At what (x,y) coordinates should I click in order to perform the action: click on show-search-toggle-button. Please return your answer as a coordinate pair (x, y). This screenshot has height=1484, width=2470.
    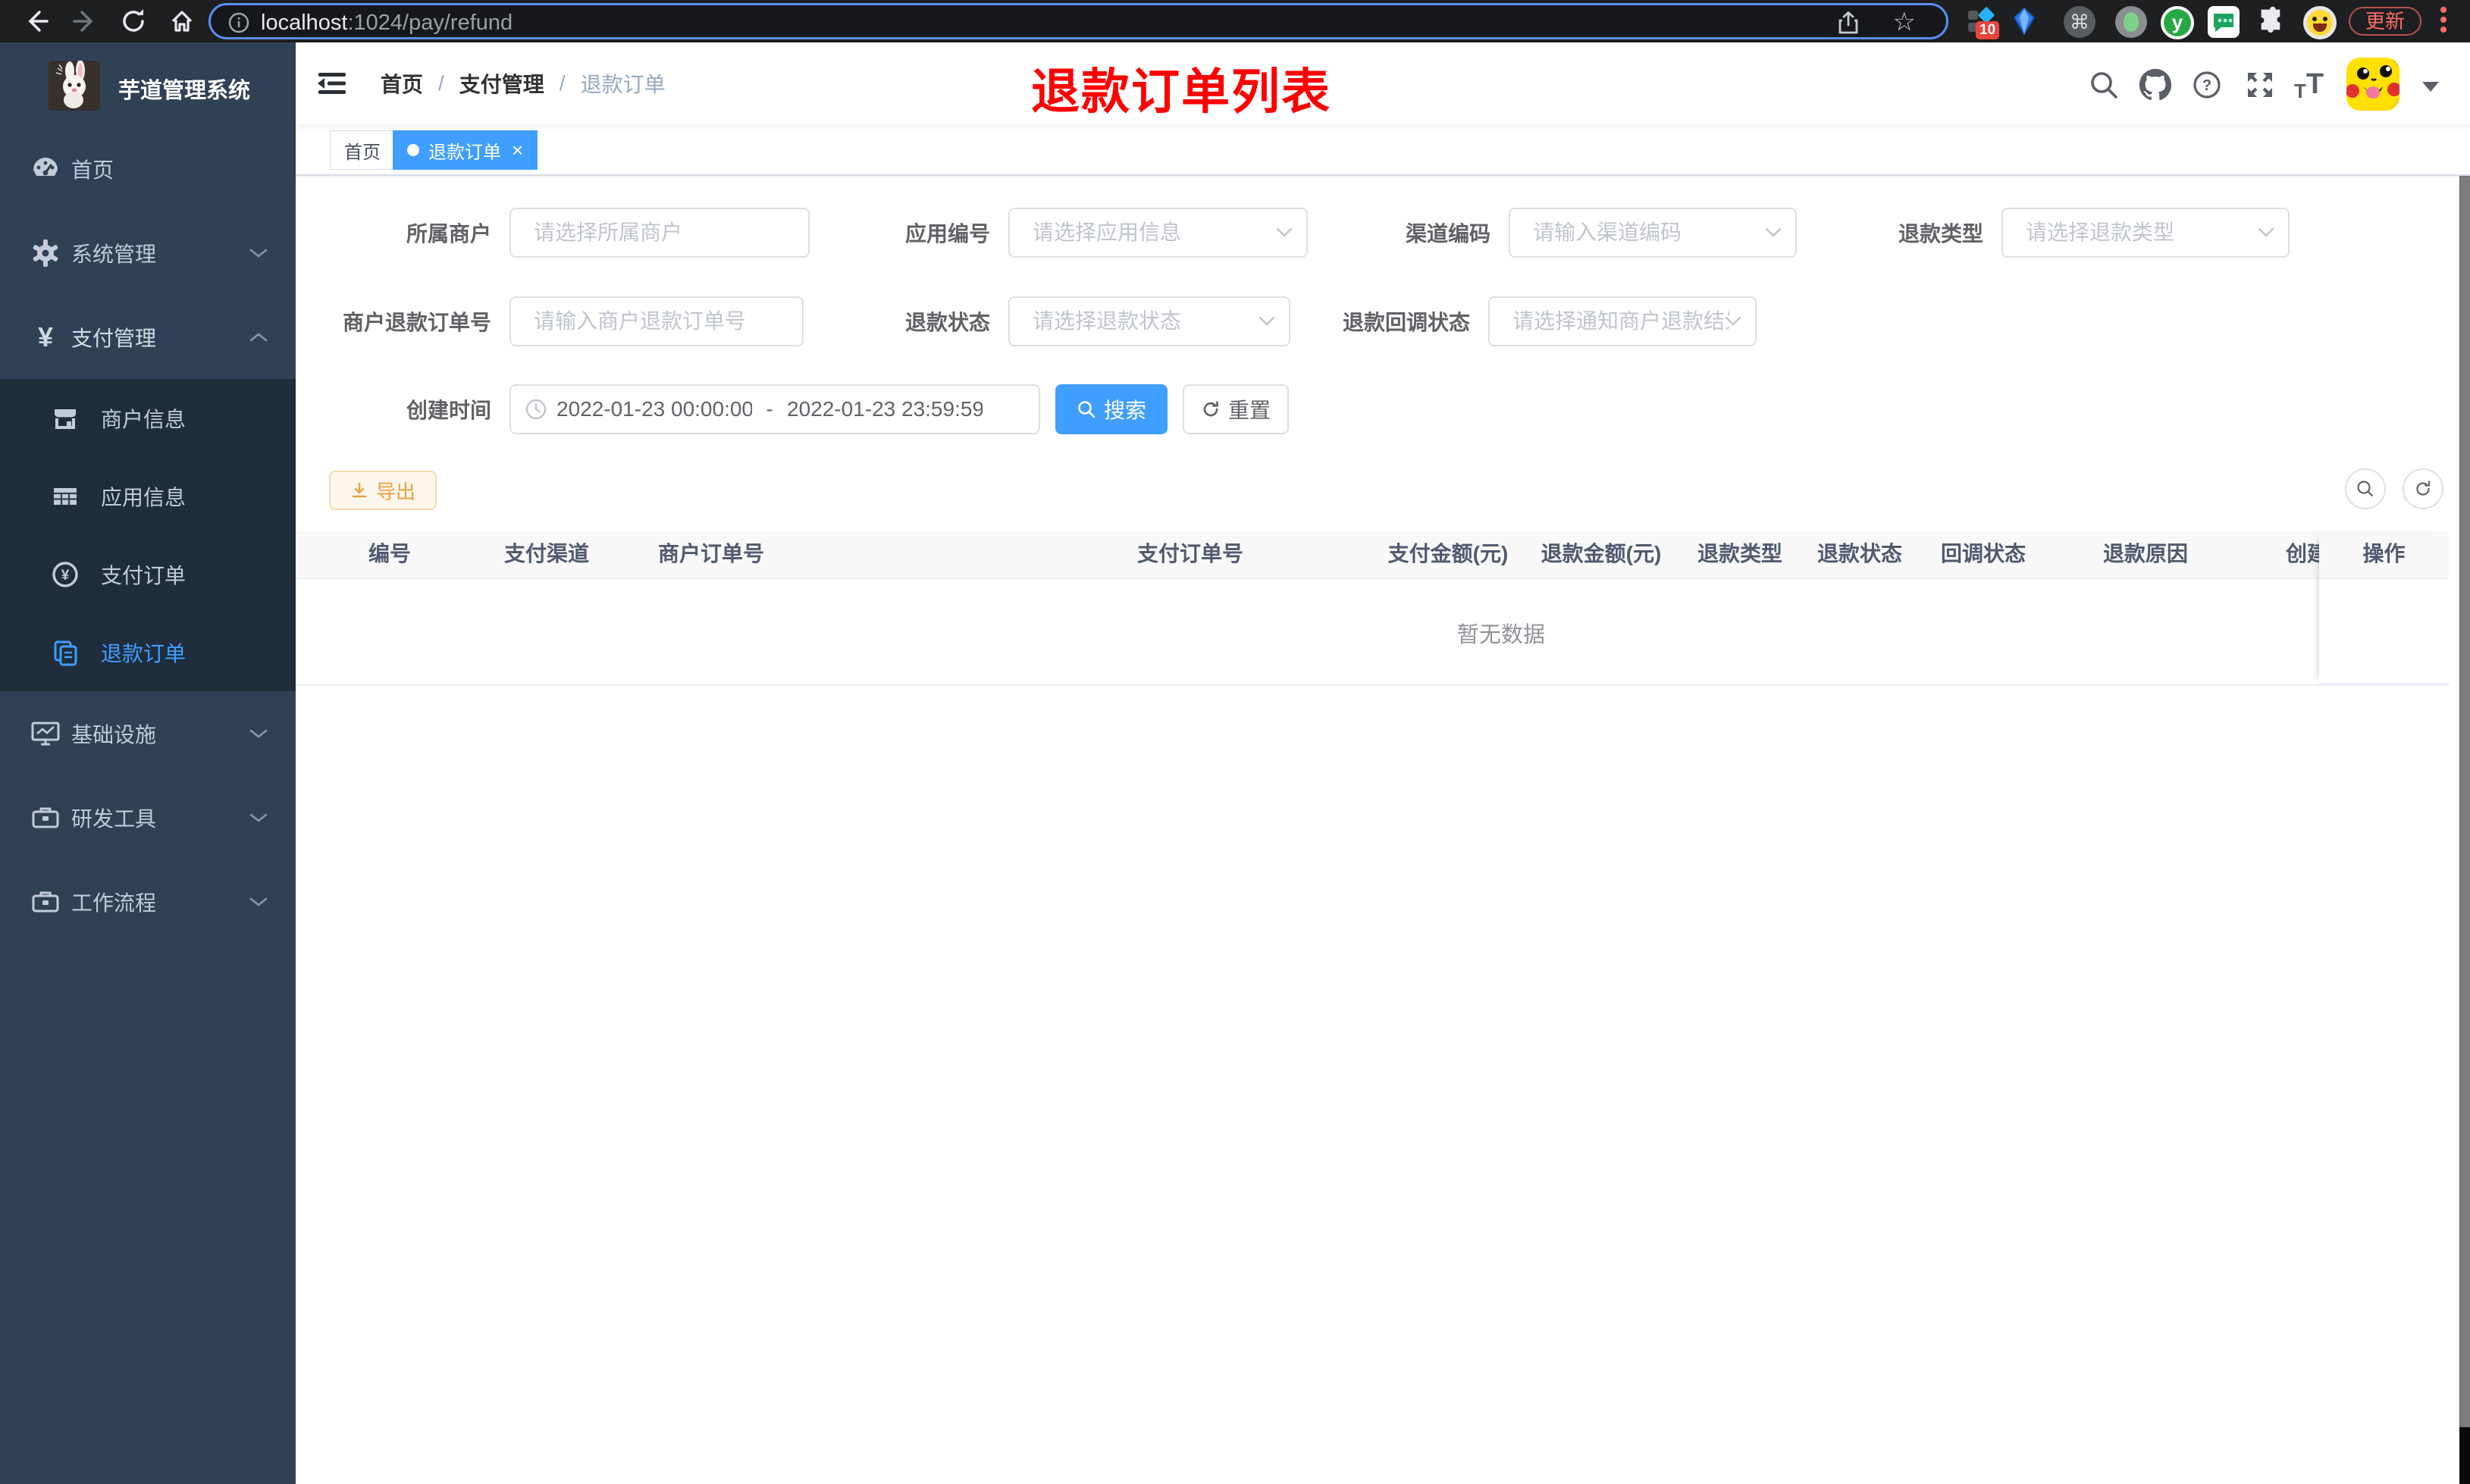
    Looking at the image, I should click on (2365, 488).